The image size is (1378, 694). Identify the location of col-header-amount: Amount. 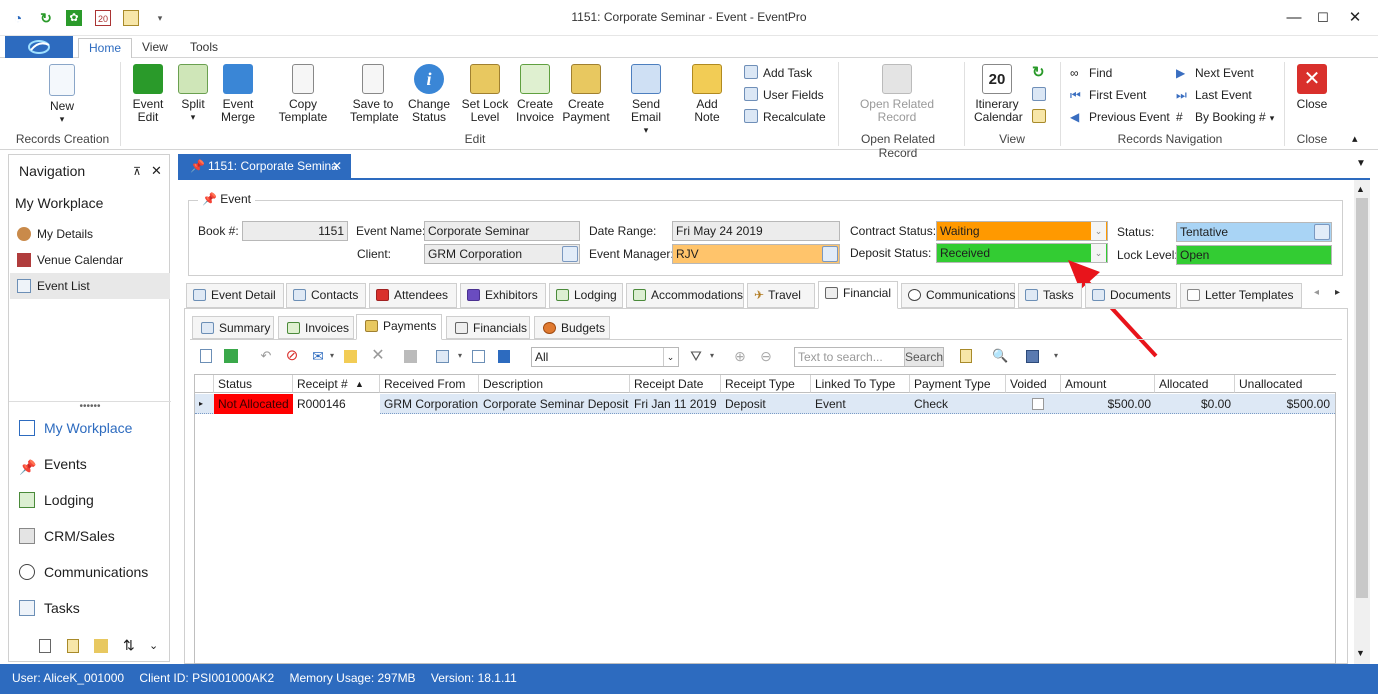
(1108, 384).